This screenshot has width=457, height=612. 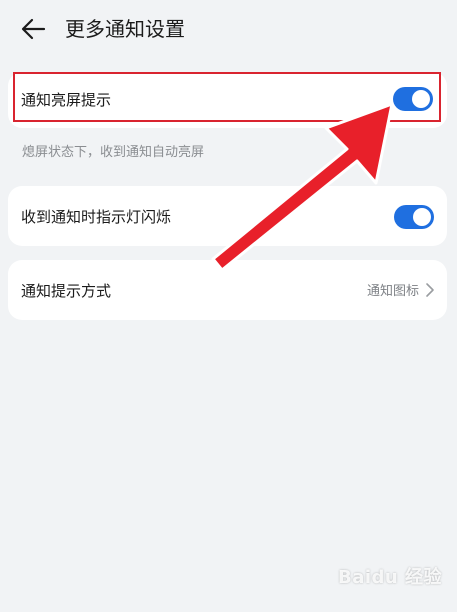 I want to click on notify-style-value-text: 通知图标, so click(x=392, y=291).